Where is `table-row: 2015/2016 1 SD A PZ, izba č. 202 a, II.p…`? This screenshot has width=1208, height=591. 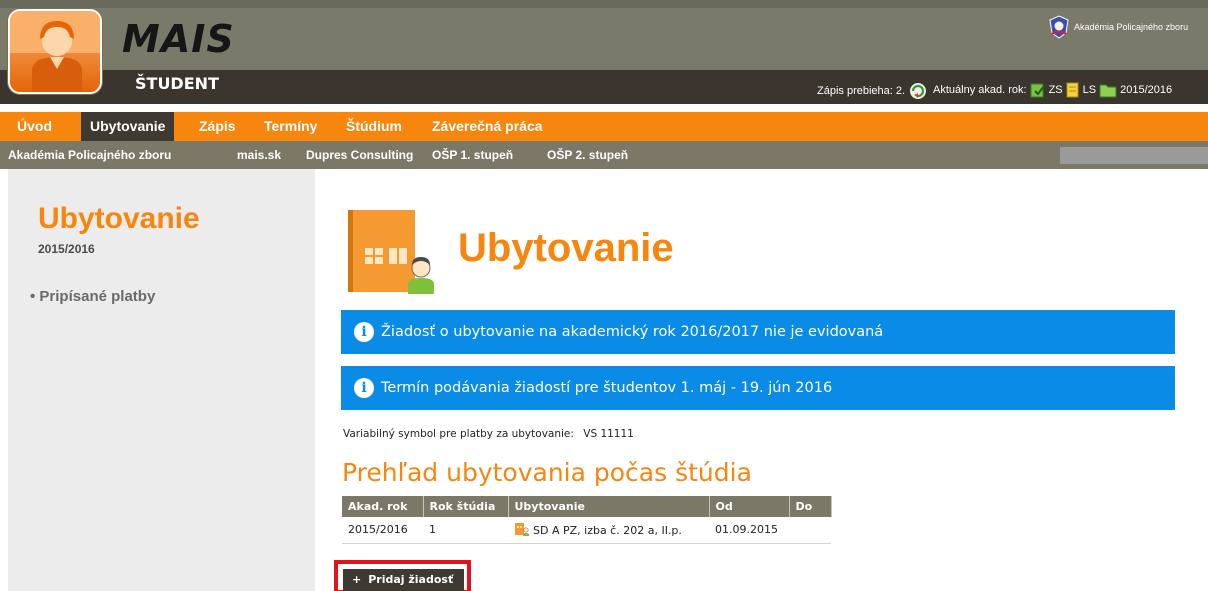 table-row: 2015/2016 1 SD A PZ, izba č. 202 a, II.p… is located at coordinates (586, 530).